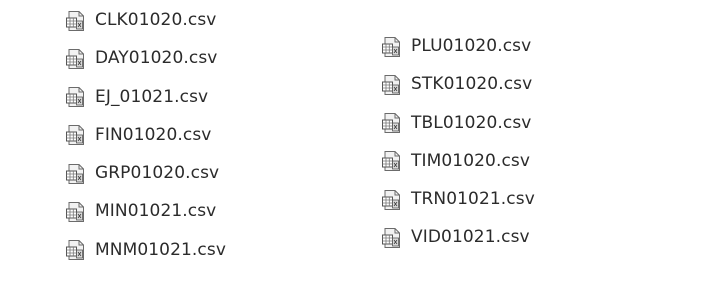  I want to click on file-item: FIN01020.csv, so click(145, 135).